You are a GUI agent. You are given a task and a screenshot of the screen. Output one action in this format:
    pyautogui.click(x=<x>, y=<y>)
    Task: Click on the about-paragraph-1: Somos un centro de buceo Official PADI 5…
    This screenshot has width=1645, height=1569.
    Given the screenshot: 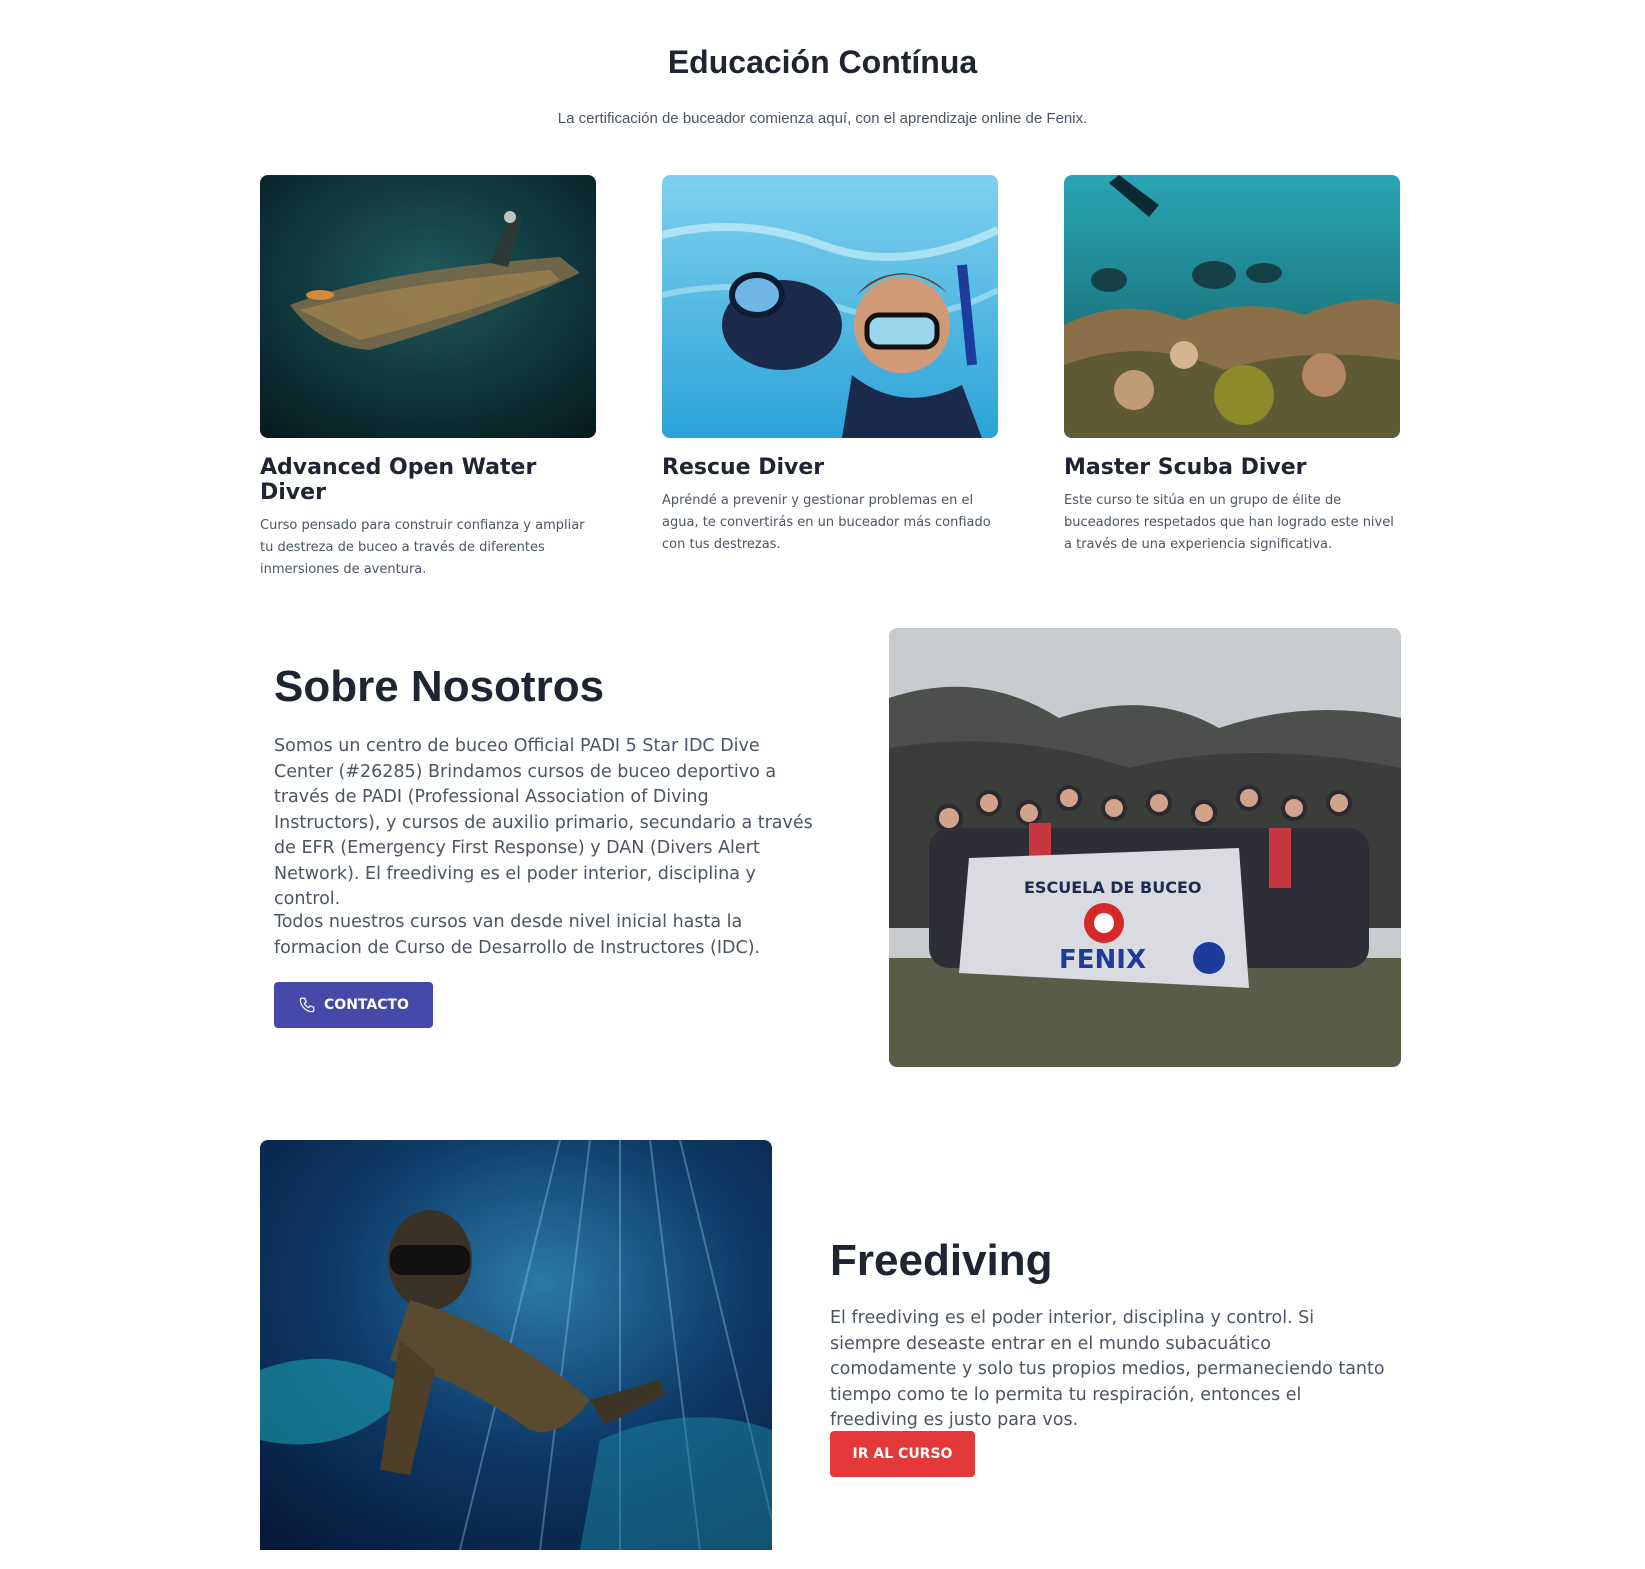 What is the action you would take?
    pyautogui.click(x=543, y=822)
    